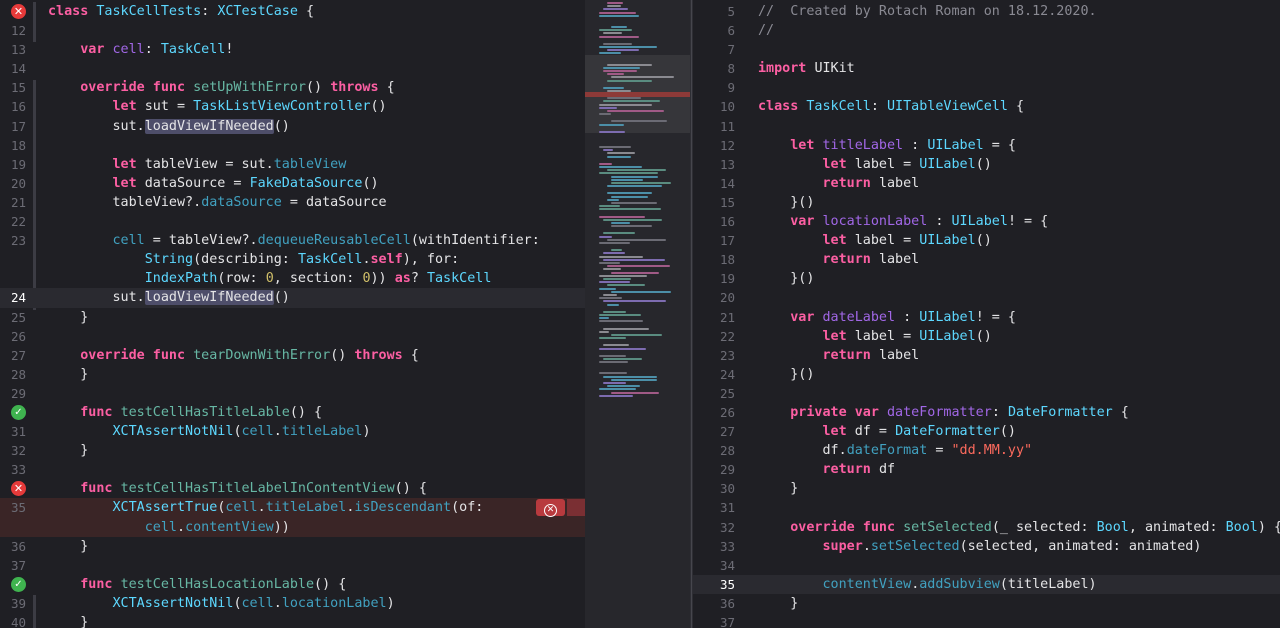 The image size is (1280, 628). I want to click on code-line: 39 XCTAssertNotNil(cell.locationLabel), so click(292, 603).